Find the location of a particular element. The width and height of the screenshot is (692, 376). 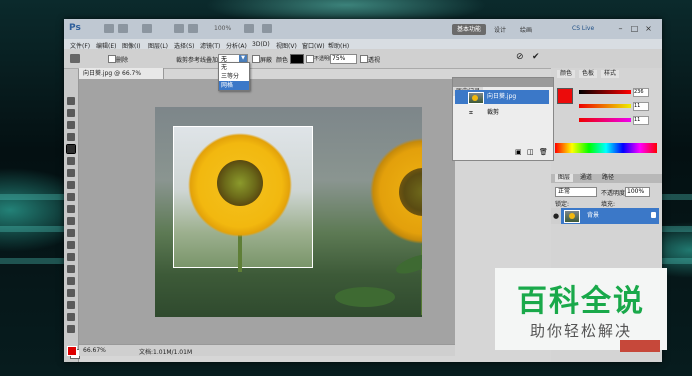

status-zoom: 66.67% is located at coordinates (94, 350).